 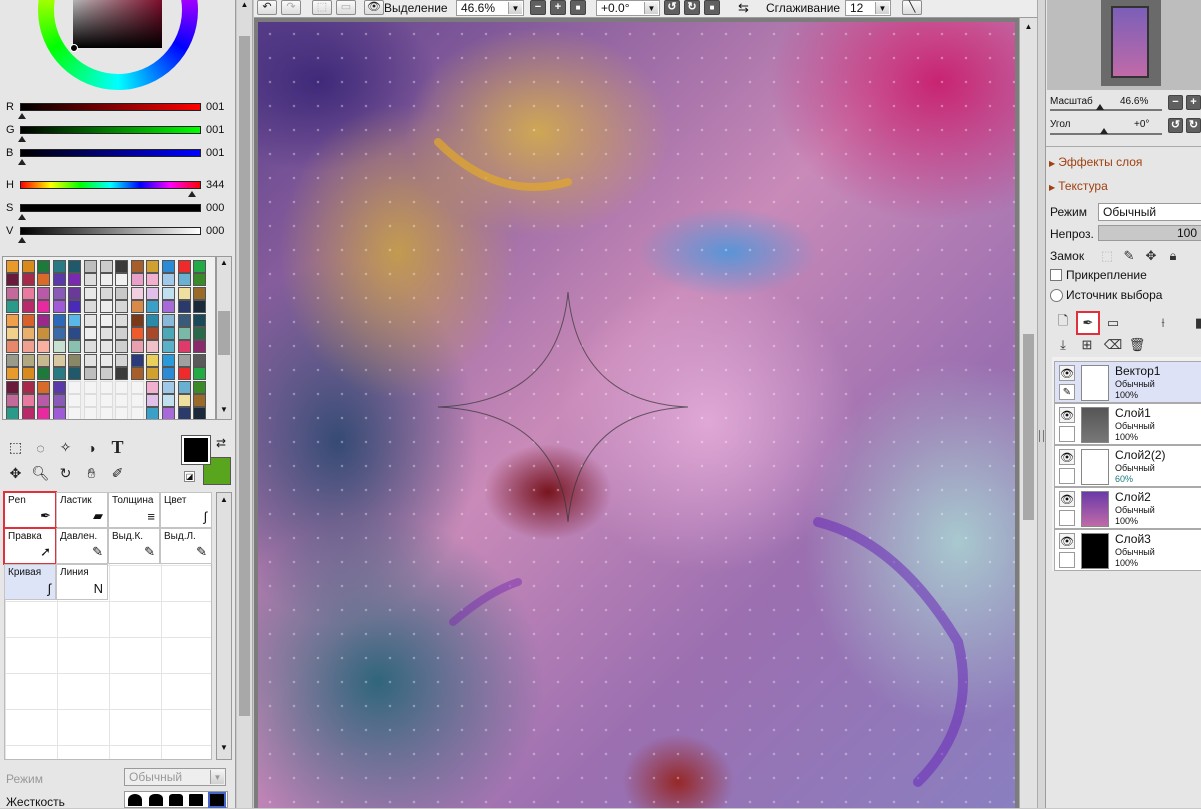 What do you see at coordinates (196, 450) in the screenshot?
I see `foreground-color-swatch` at bounding box center [196, 450].